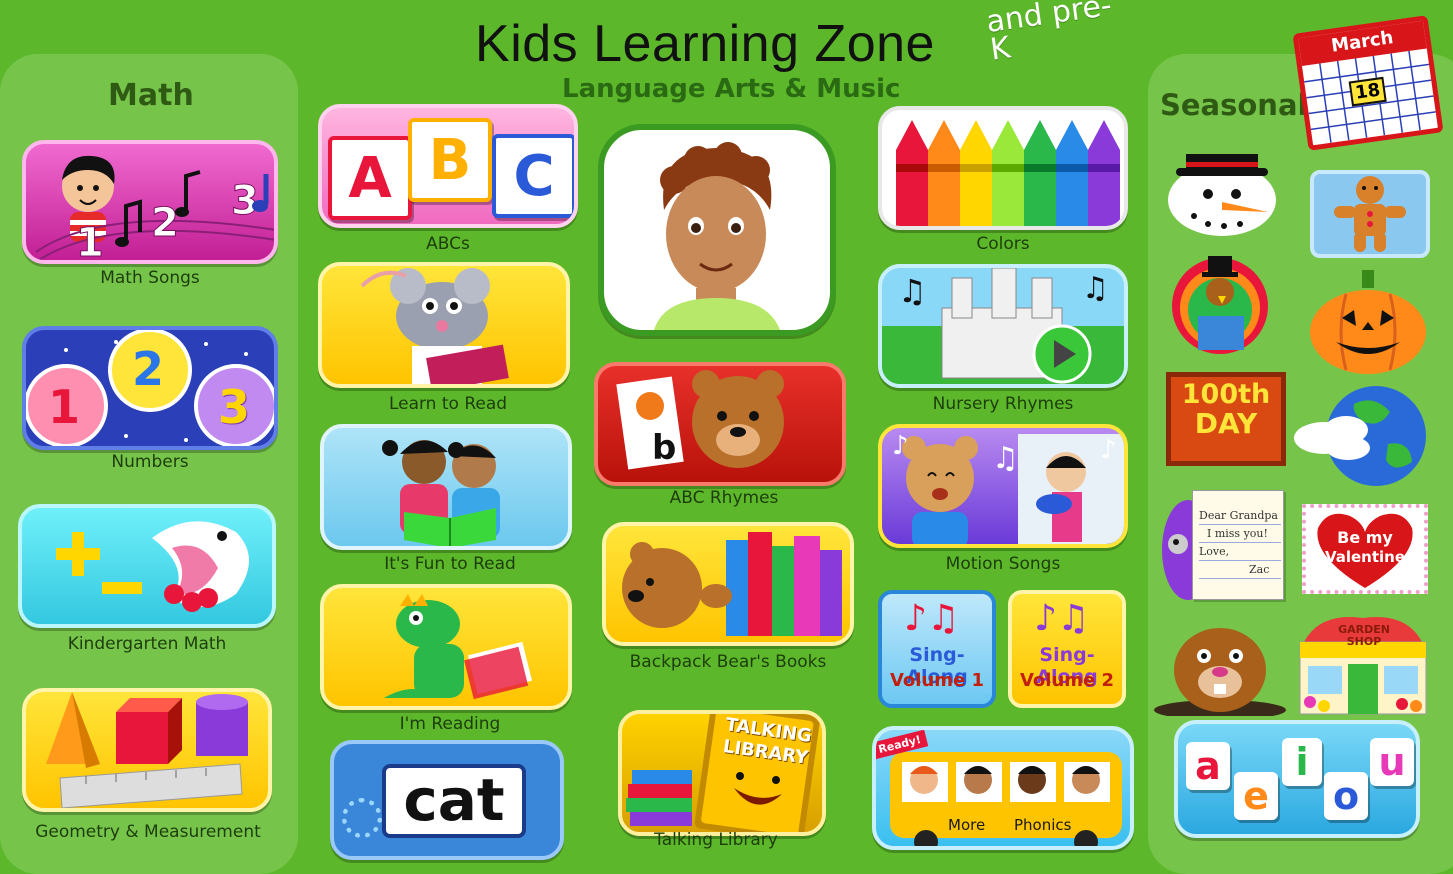 The image size is (1453, 874). I want to click on motion-songs-tile: ♪ ♫ ♪, so click(1003, 486).